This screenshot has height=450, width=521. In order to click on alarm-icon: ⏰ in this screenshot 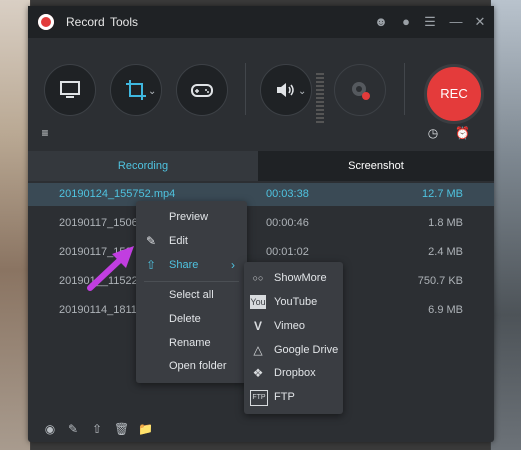, I will do `click(462, 133)`.